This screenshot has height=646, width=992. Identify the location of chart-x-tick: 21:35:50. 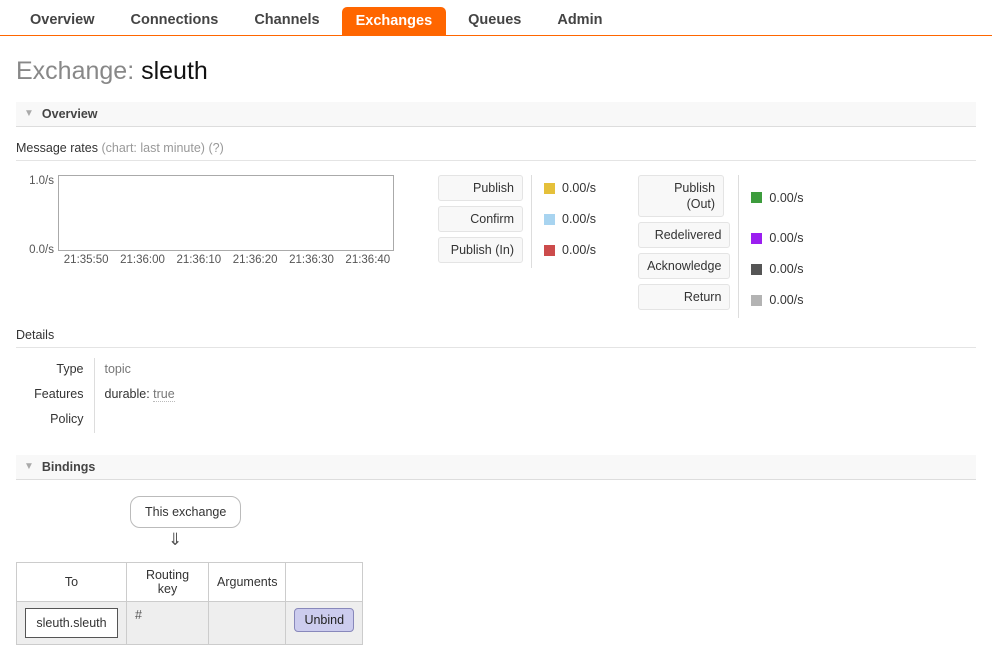
(86, 260).